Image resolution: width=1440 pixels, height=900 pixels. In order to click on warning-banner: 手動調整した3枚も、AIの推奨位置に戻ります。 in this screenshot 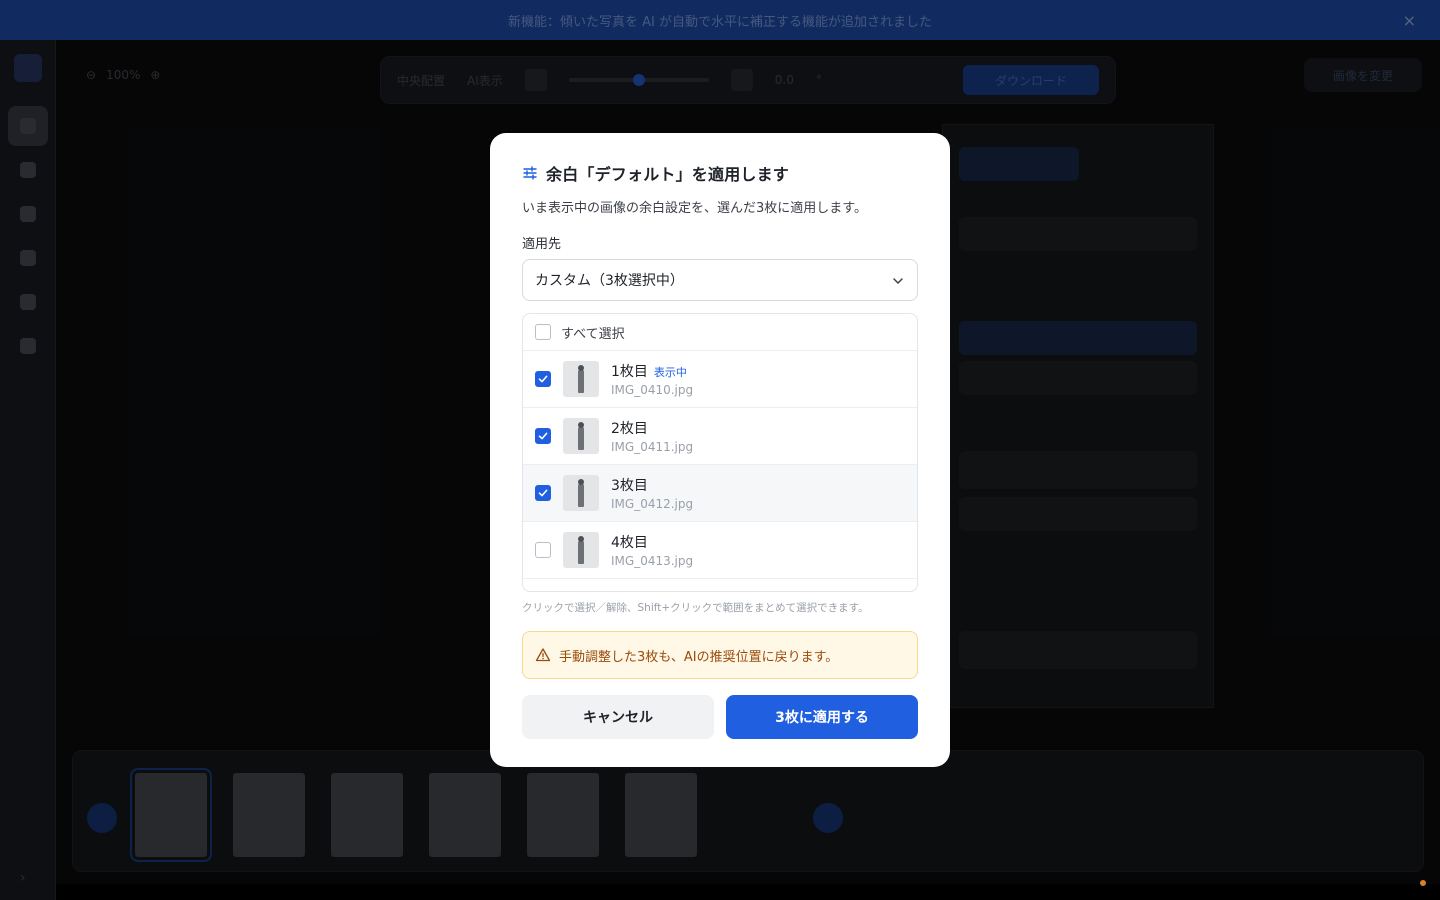, I will do `click(720, 655)`.